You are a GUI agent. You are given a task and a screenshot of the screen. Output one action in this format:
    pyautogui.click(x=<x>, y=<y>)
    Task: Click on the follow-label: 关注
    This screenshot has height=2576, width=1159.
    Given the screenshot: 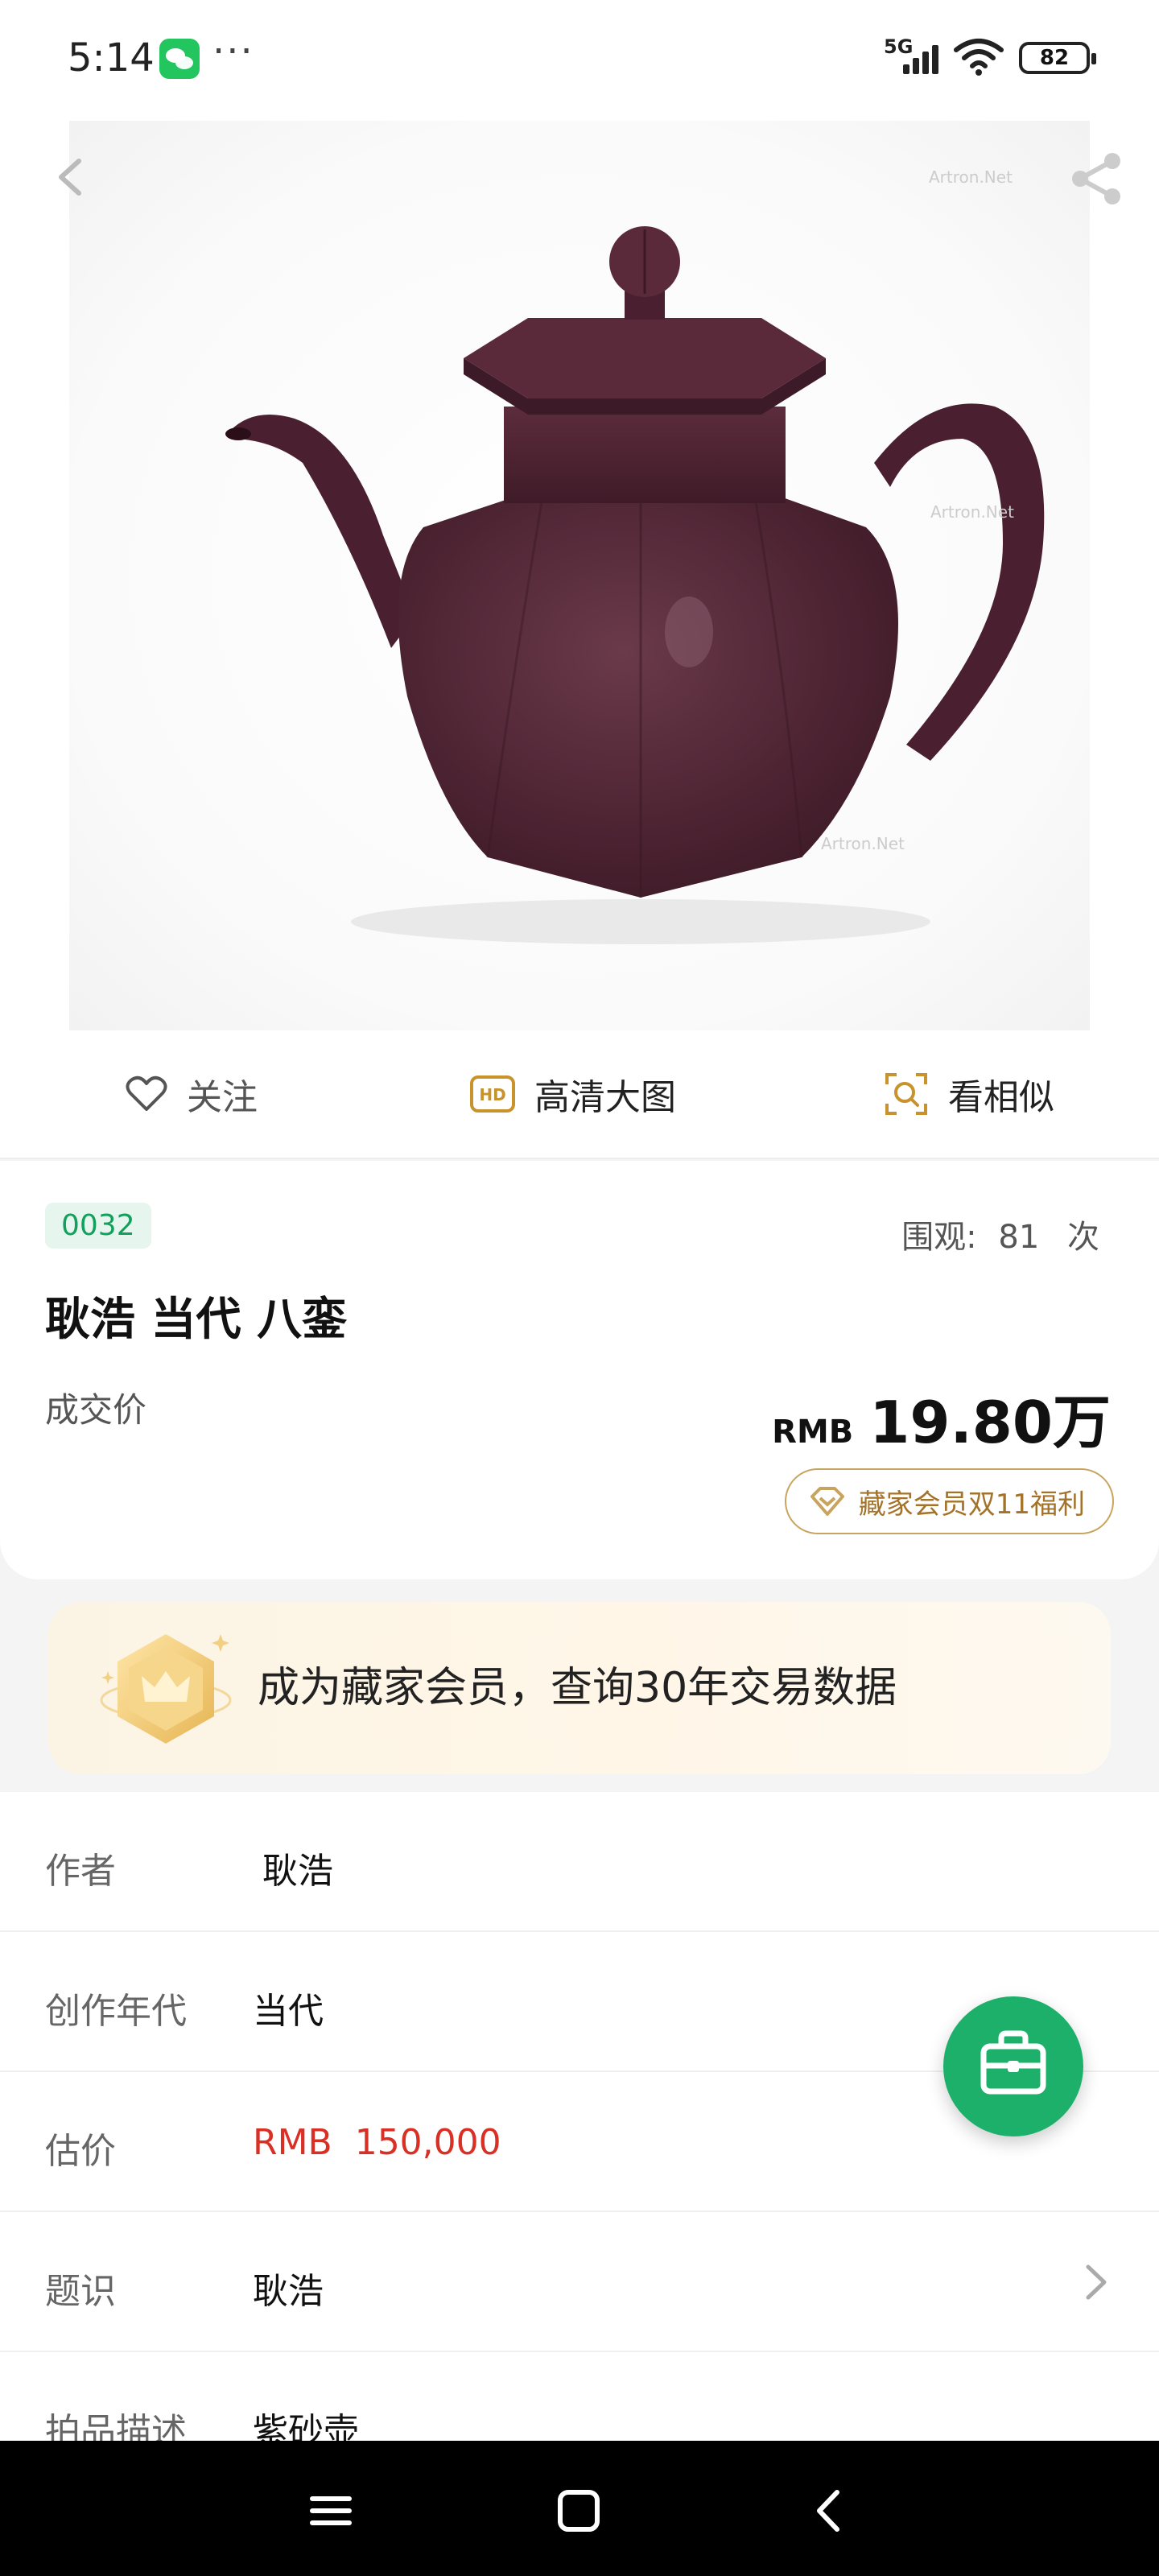 What is the action you would take?
    pyautogui.click(x=222, y=1097)
    